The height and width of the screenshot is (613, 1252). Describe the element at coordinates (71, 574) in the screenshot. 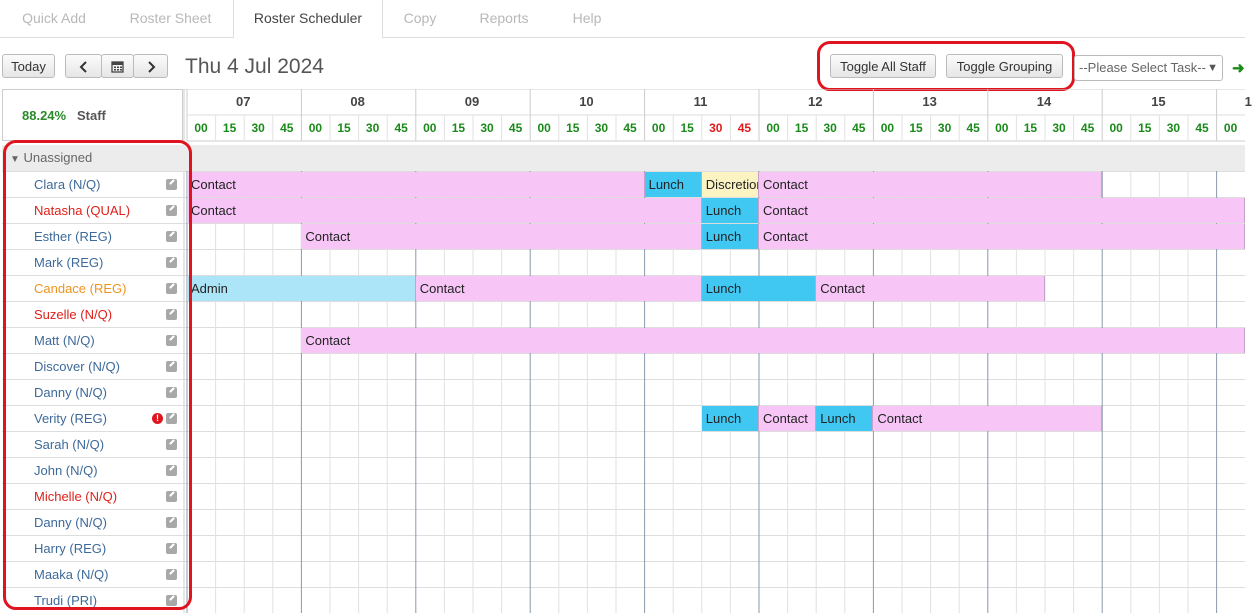

I see `staff-name: Maaka (N/Q)` at that location.